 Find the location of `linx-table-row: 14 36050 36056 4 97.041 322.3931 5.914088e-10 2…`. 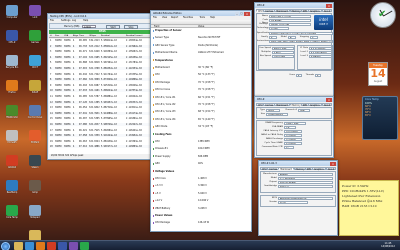

linx-table-row: 14 36050 36056 4 97.041 322.3931 5.914088e-10 2… is located at coordinates (103, 113).